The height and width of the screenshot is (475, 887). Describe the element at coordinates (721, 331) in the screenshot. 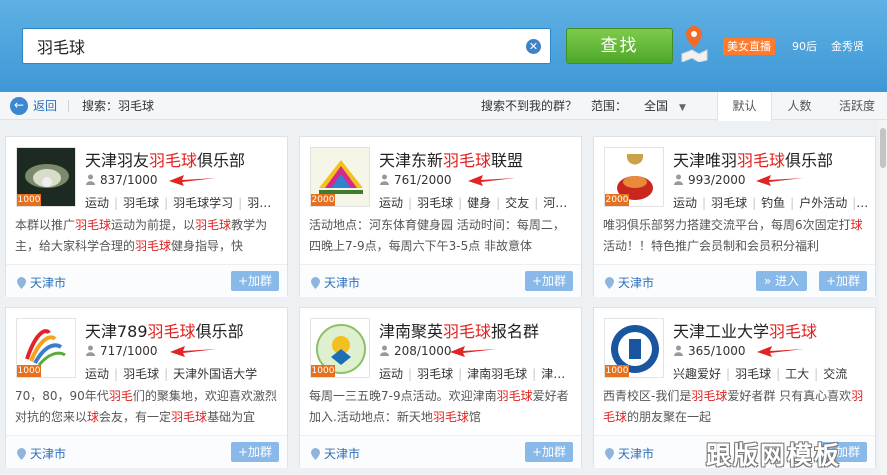

I see `title-text: 天津工业大学` at that location.